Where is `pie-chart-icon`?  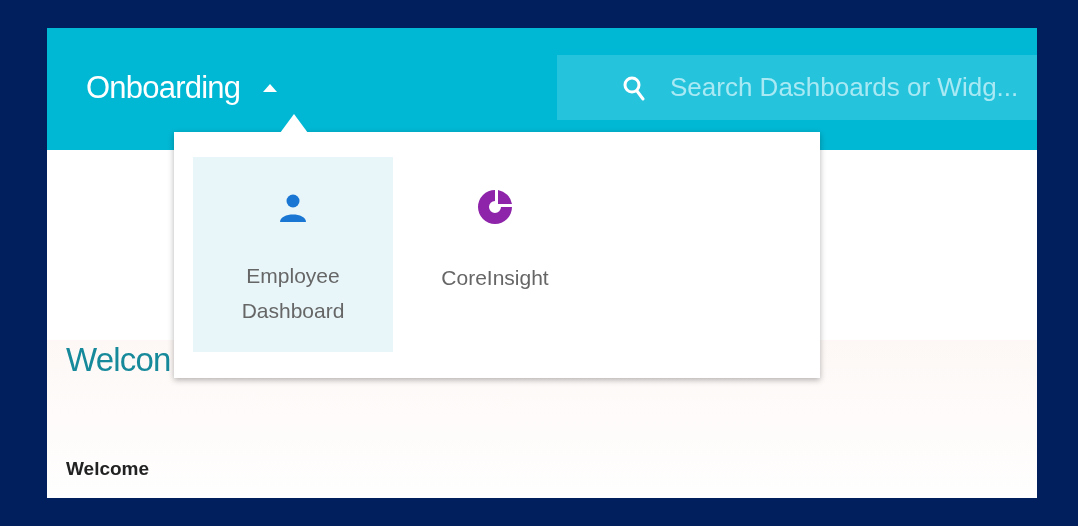
pie-chart-icon is located at coordinates (495, 207).